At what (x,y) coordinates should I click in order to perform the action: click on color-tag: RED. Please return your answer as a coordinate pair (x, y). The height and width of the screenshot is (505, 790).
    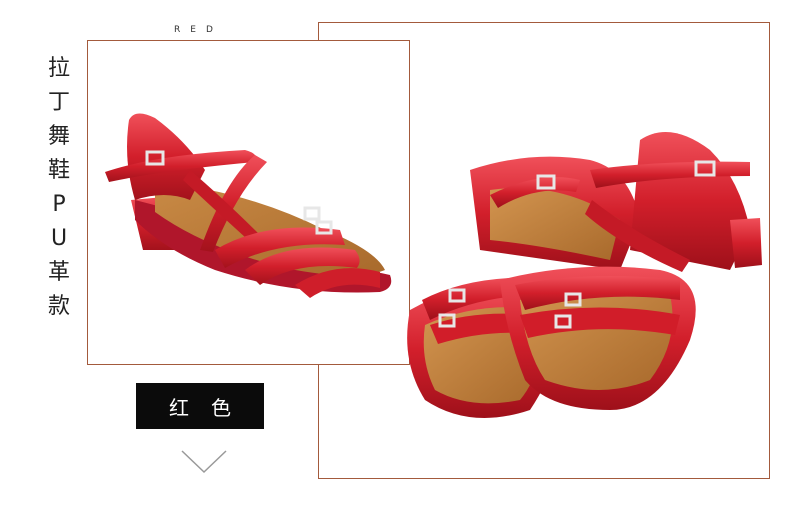
    Looking at the image, I should click on (198, 30).